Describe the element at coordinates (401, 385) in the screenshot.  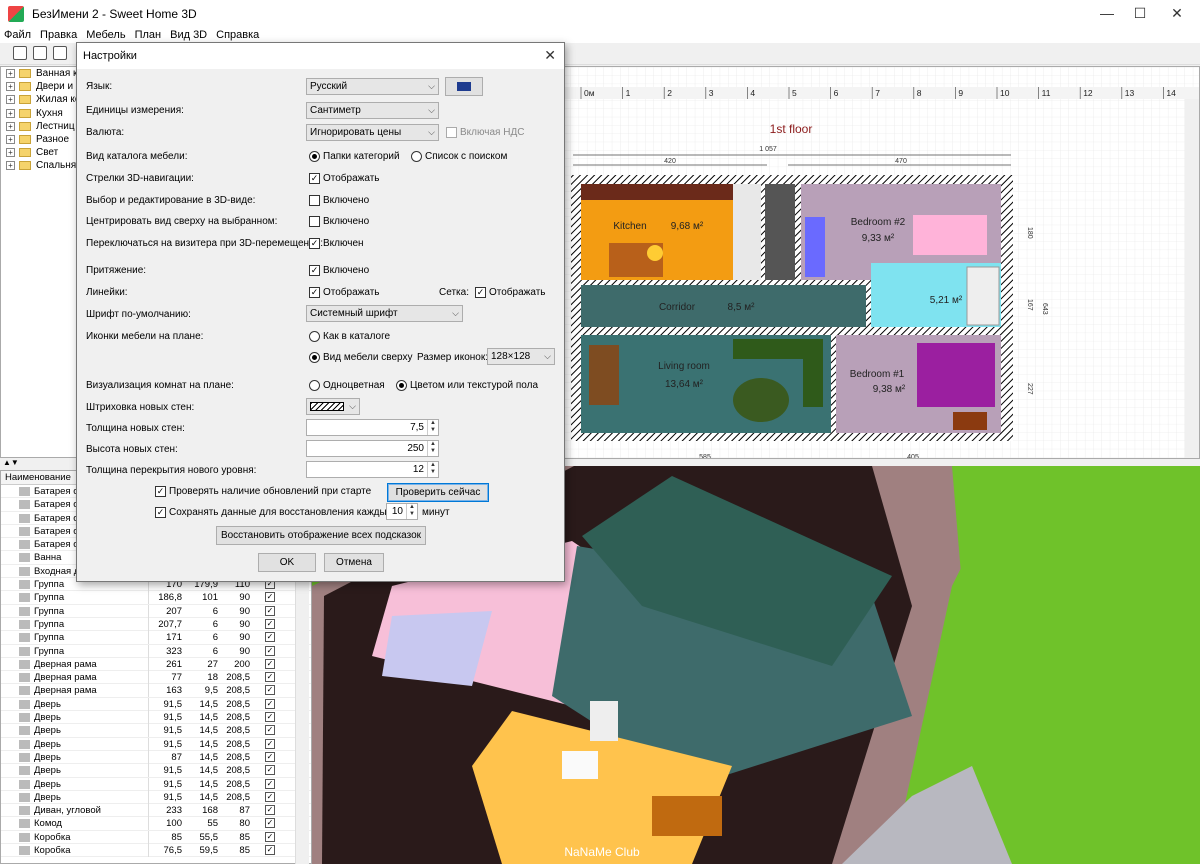
I see `roomrender-texture-radio` at that location.